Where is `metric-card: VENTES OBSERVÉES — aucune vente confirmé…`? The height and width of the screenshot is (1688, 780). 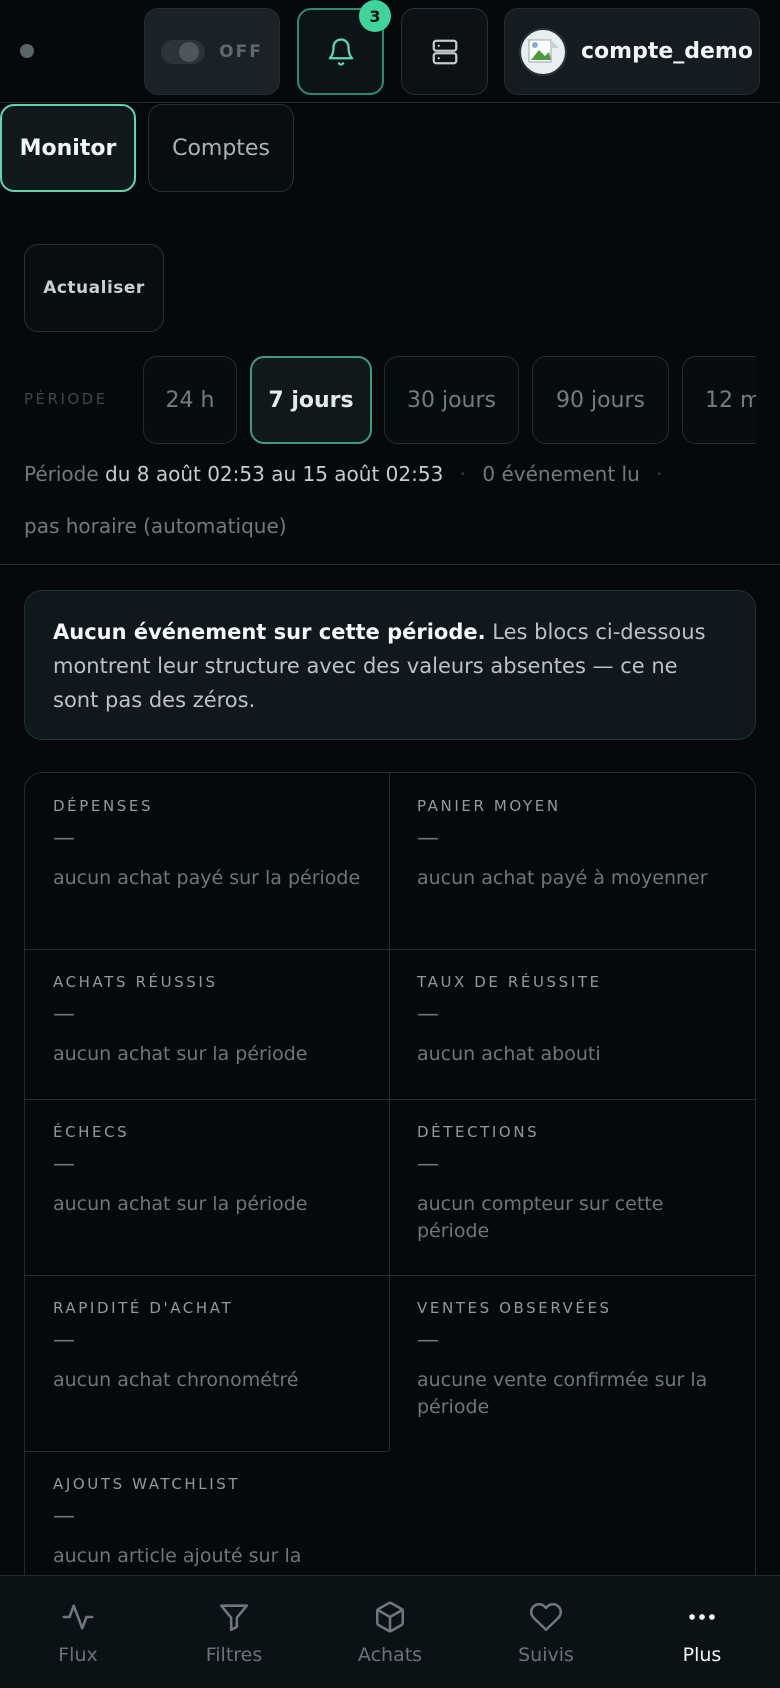 metric-card: VENTES OBSERVÉES — aucune vente confirmé… is located at coordinates (572, 1363).